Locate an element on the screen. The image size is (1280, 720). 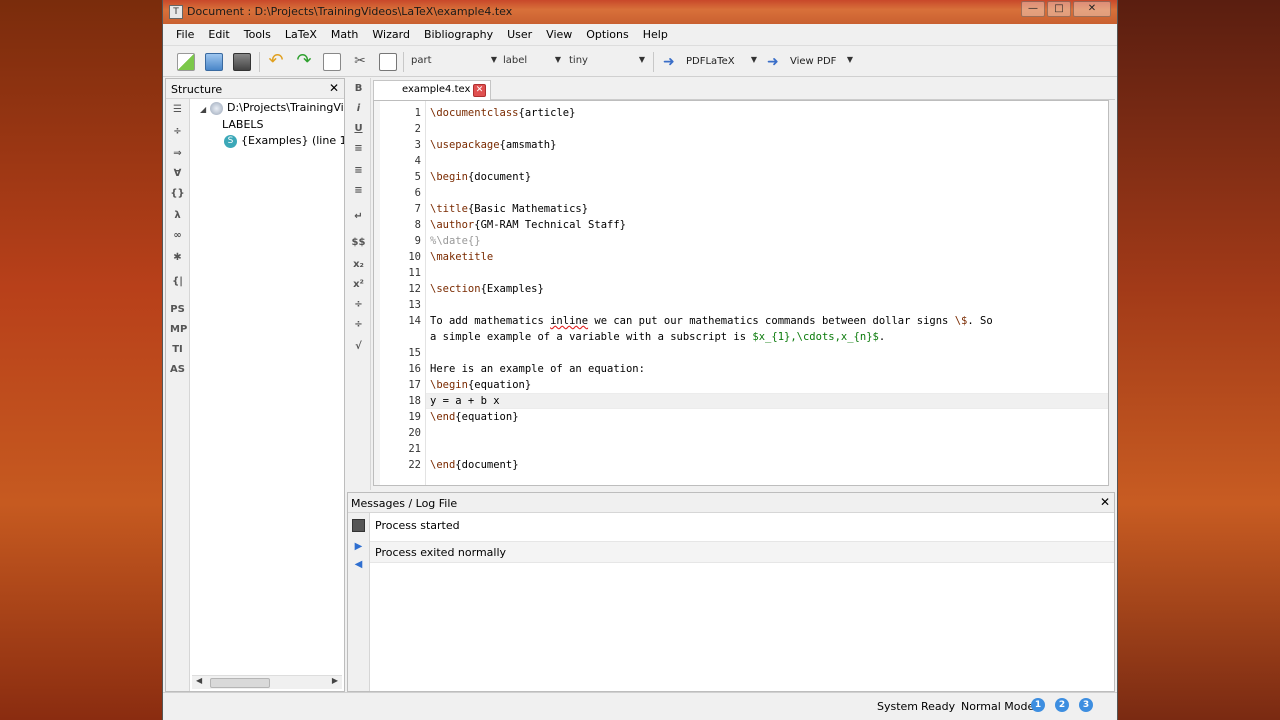
tikz-icon: TI is located at coordinates (177, 350).